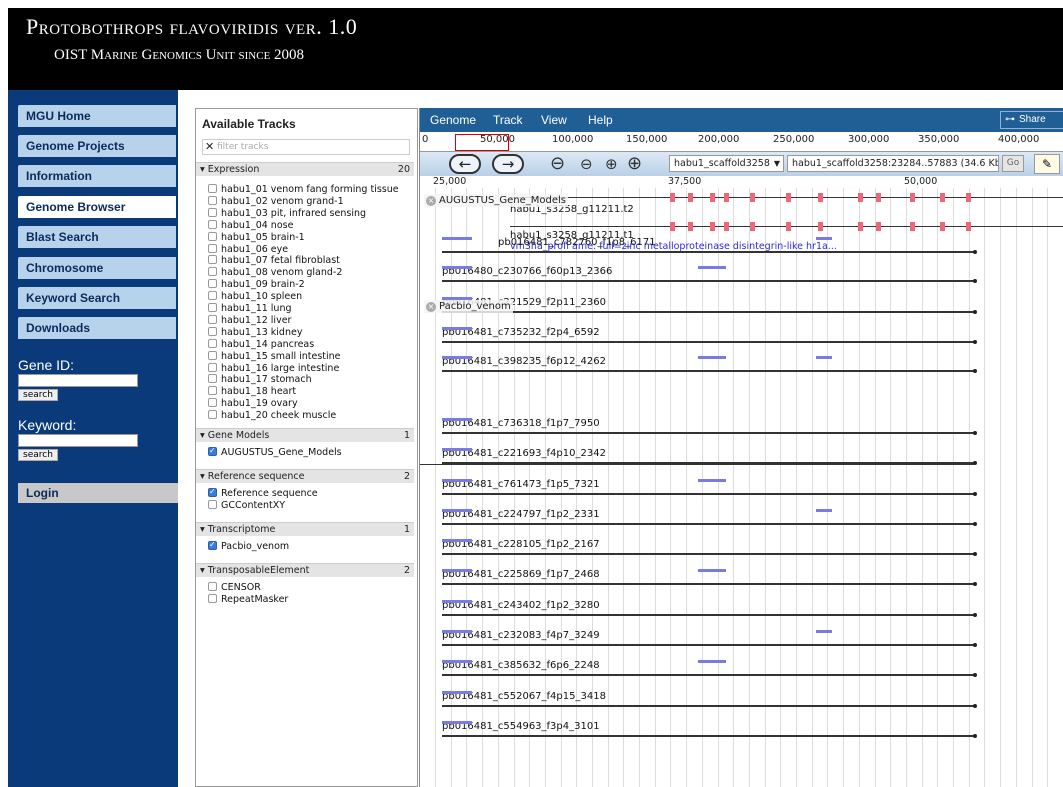  What do you see at coordinates (209, 147) in the screenshot?
I see `clear-filter-icon: ✕` at bounding box center [209, 147].